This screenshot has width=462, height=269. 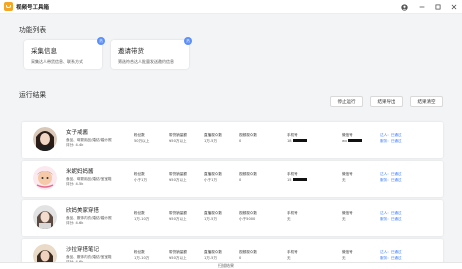 What do you see at coordinates (89, 218) in the screenshot?
I see `row-category: 食品、服饰内衣/婚纺/婚纱照` at bounding box center [89, 218].